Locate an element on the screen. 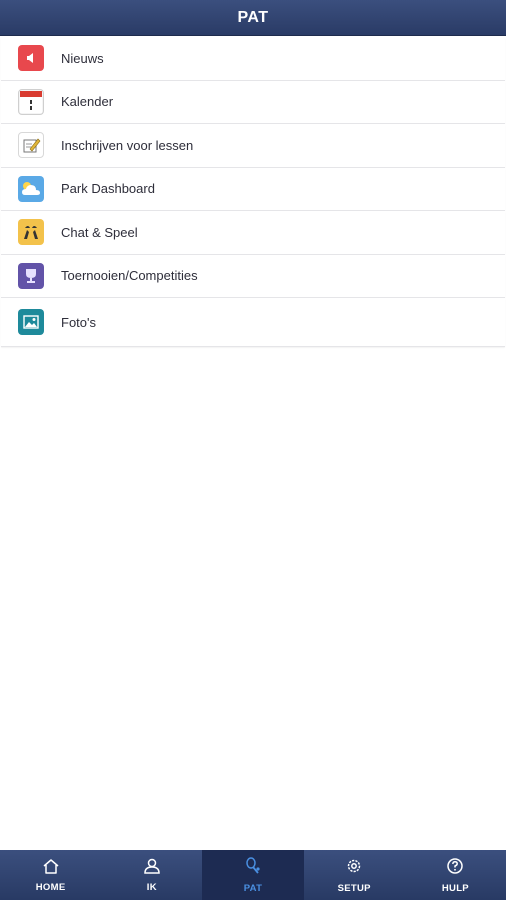 Image resolution: width=506 pixels, height=900 pixels. chess-knights-icon is located at coordinates (31, 232).